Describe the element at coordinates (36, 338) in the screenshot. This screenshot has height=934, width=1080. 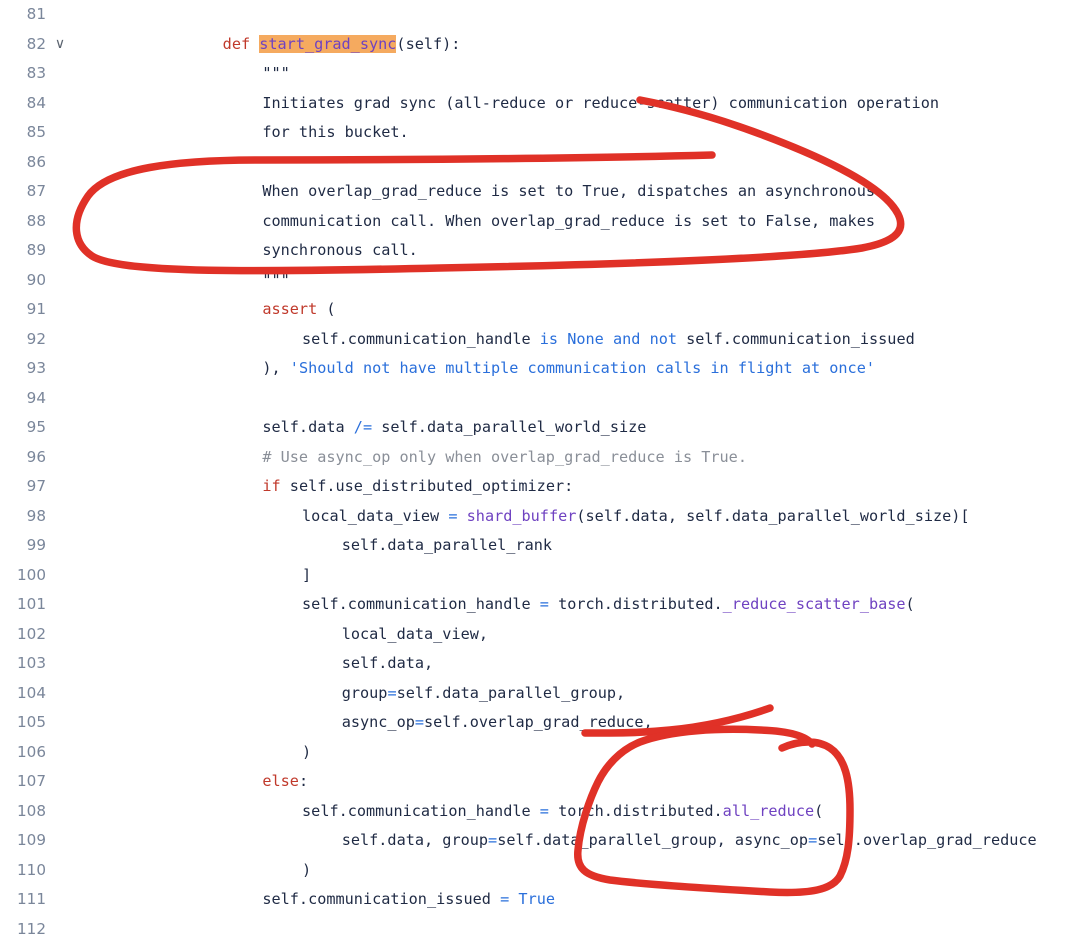
I see `line-number: 92` at that location.